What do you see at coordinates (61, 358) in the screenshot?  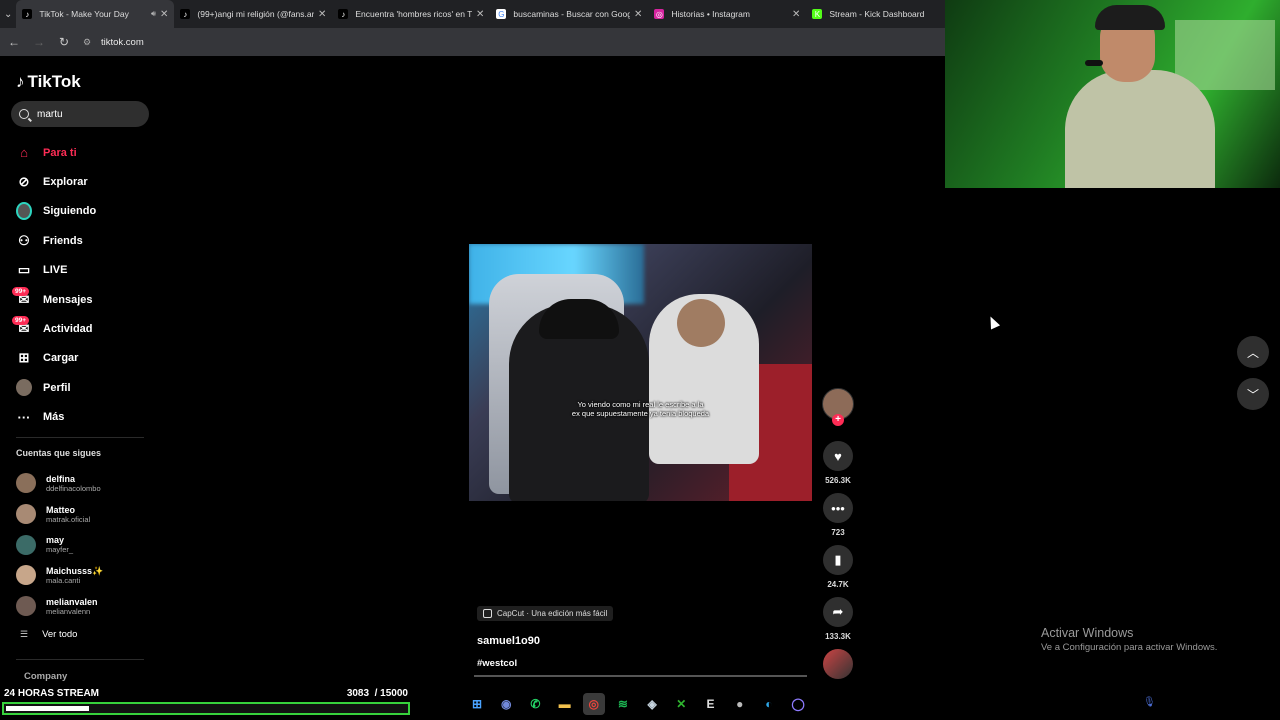 I see `nav-label: Cargar` at bounding box center [61, 358].